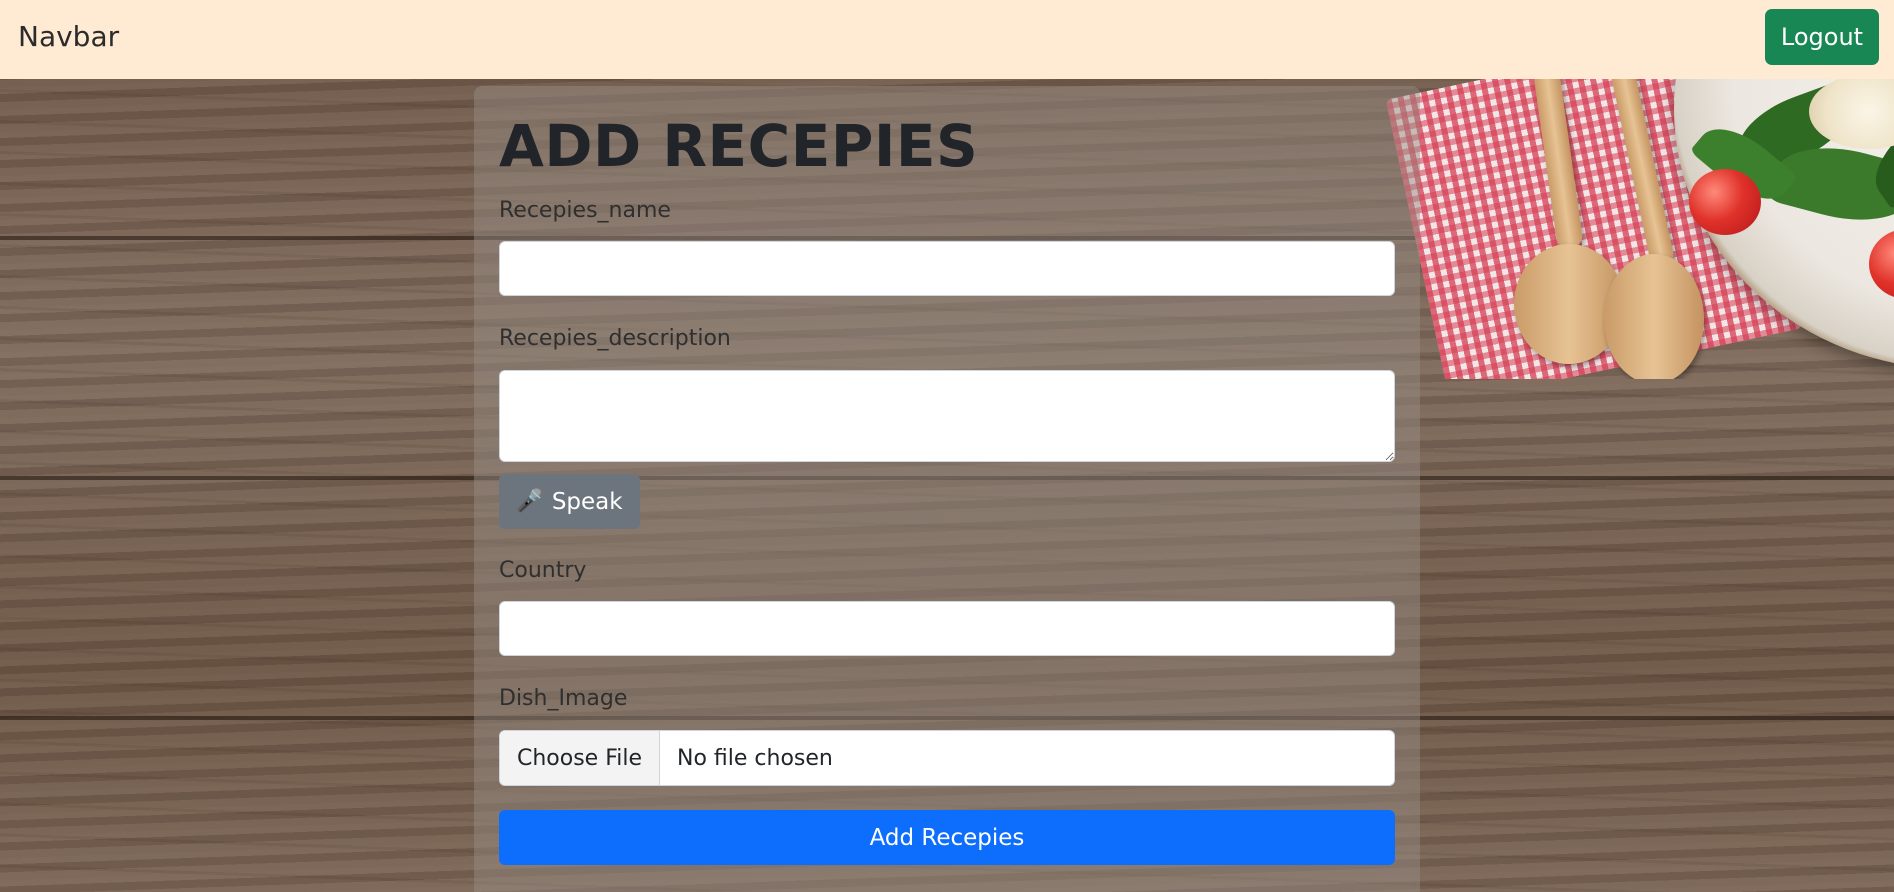 The width and height of the screenshot is (1894, 892). Describe the element at coordinates (563, 698) in the screenshot. I see `dish-image-label: Dish_Image` at that location.